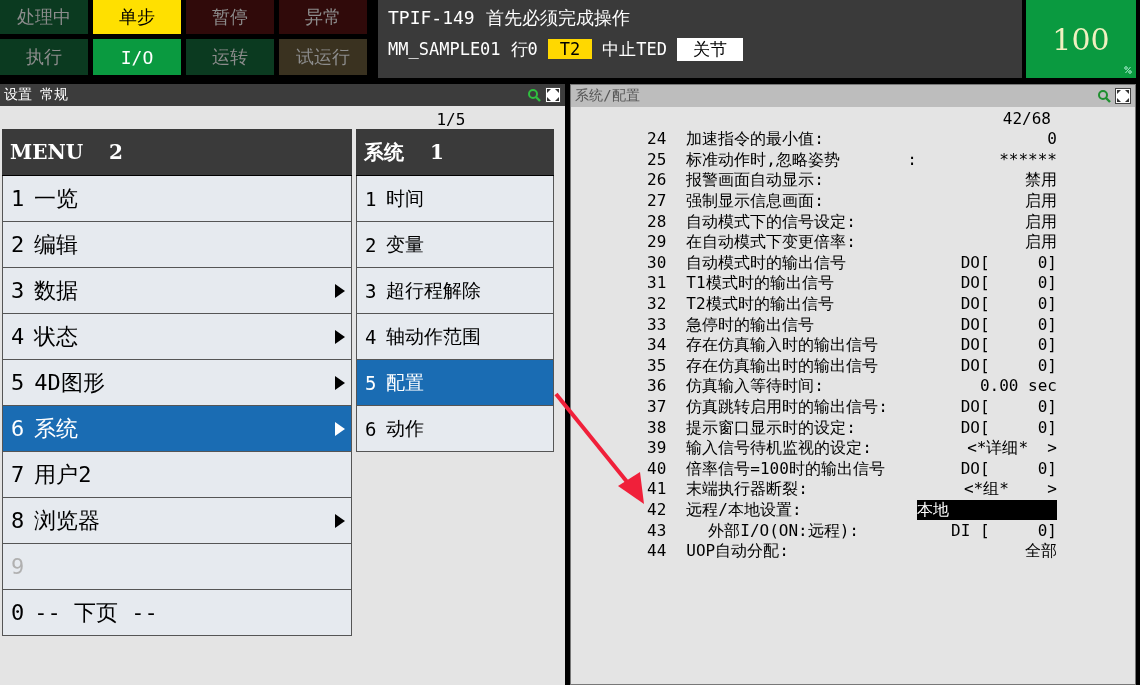 Image resolution: width=1140 pixels, height=685 pixels. What do you see at coordinates (656, 510) in the screenshot?
I see `item-number: 42` at bounding box center [656, 510].